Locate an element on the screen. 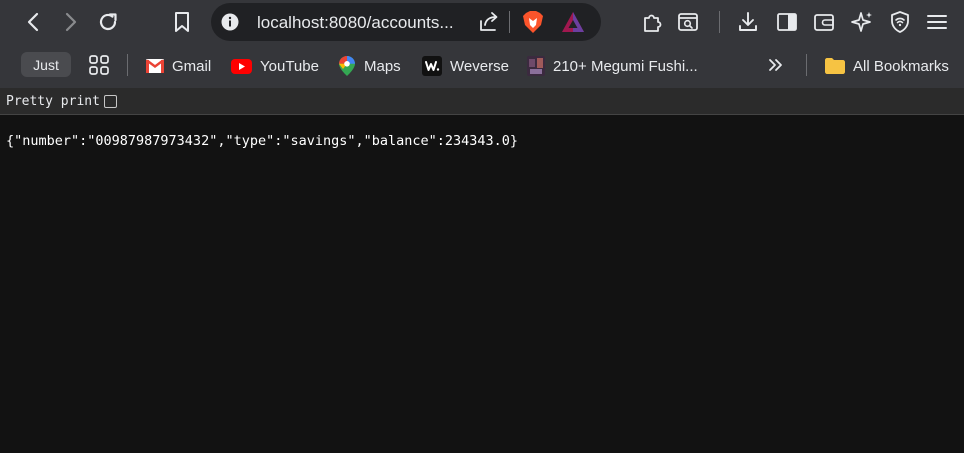  sidebar-toggle-icon is located at coordinates (787, 22).